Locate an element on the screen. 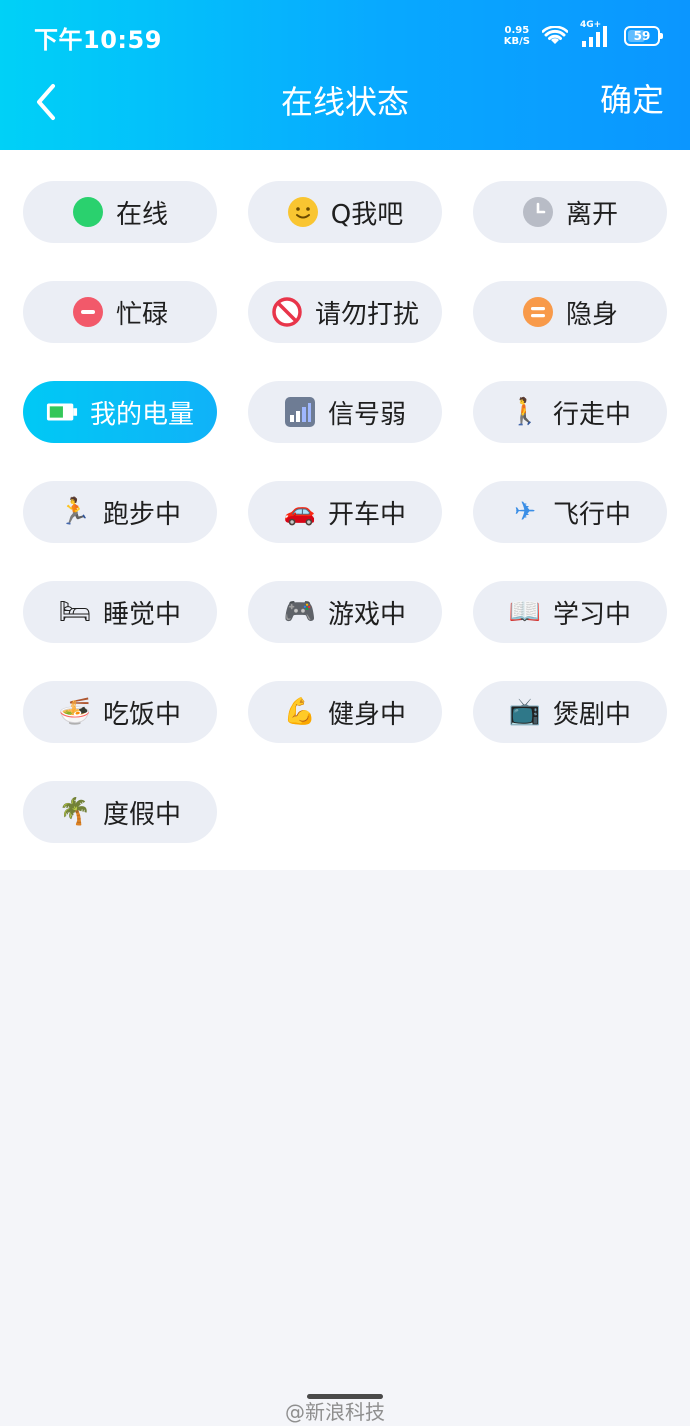  signal-icon is located at coordinates (594, 36).